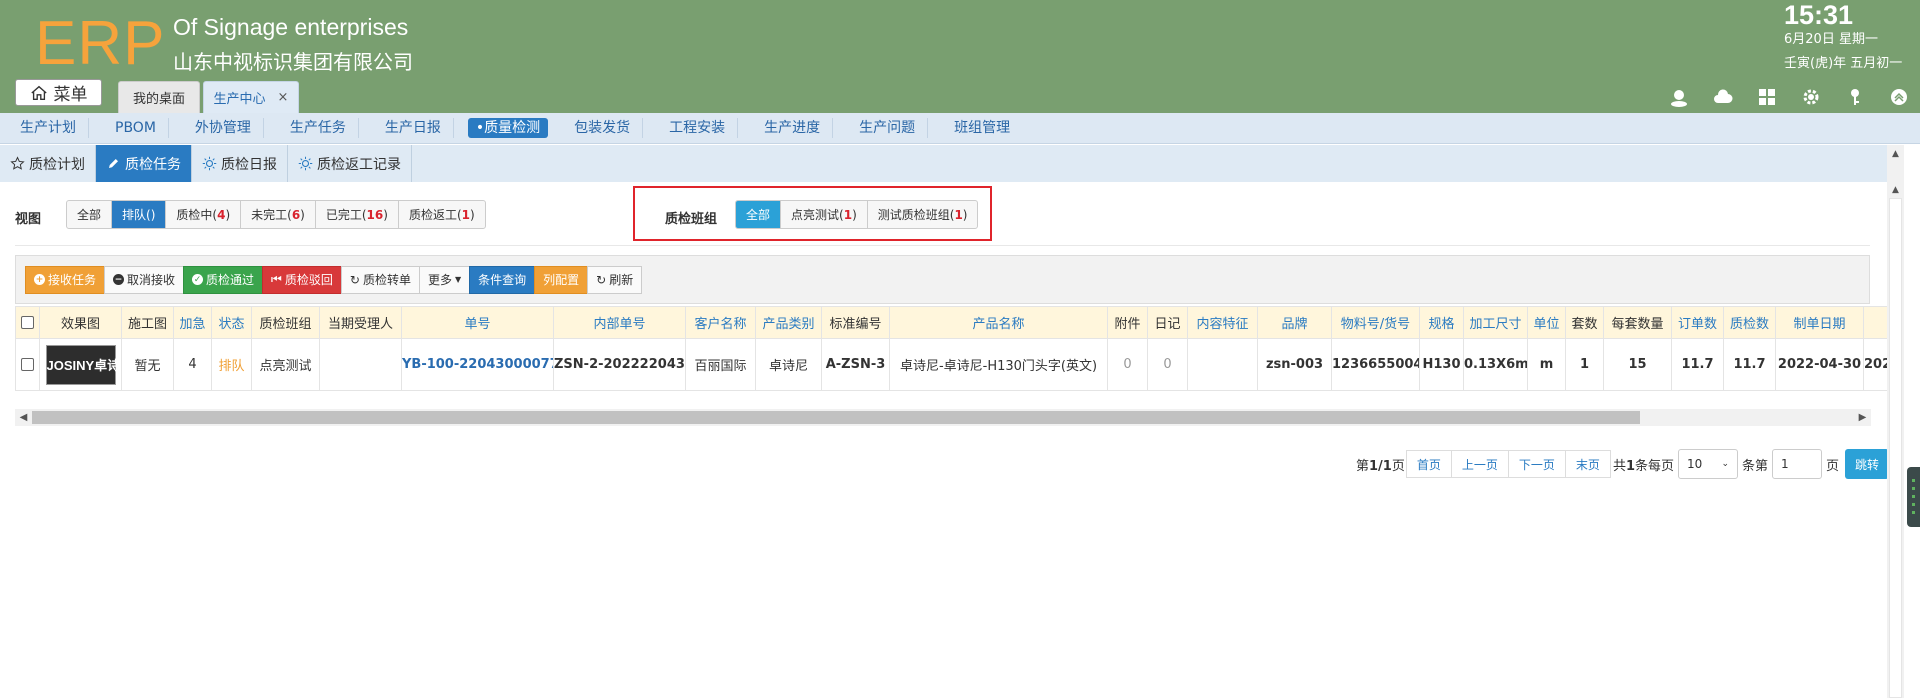  Describe the element at coordinates (855, 322) in the screenshot. I see `column-header: 标准编号` at that location.